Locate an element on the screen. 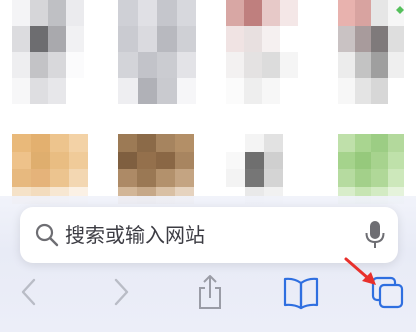 This screenshot has width=416, height=332. badge-icon is located at coordinates (400, 10).